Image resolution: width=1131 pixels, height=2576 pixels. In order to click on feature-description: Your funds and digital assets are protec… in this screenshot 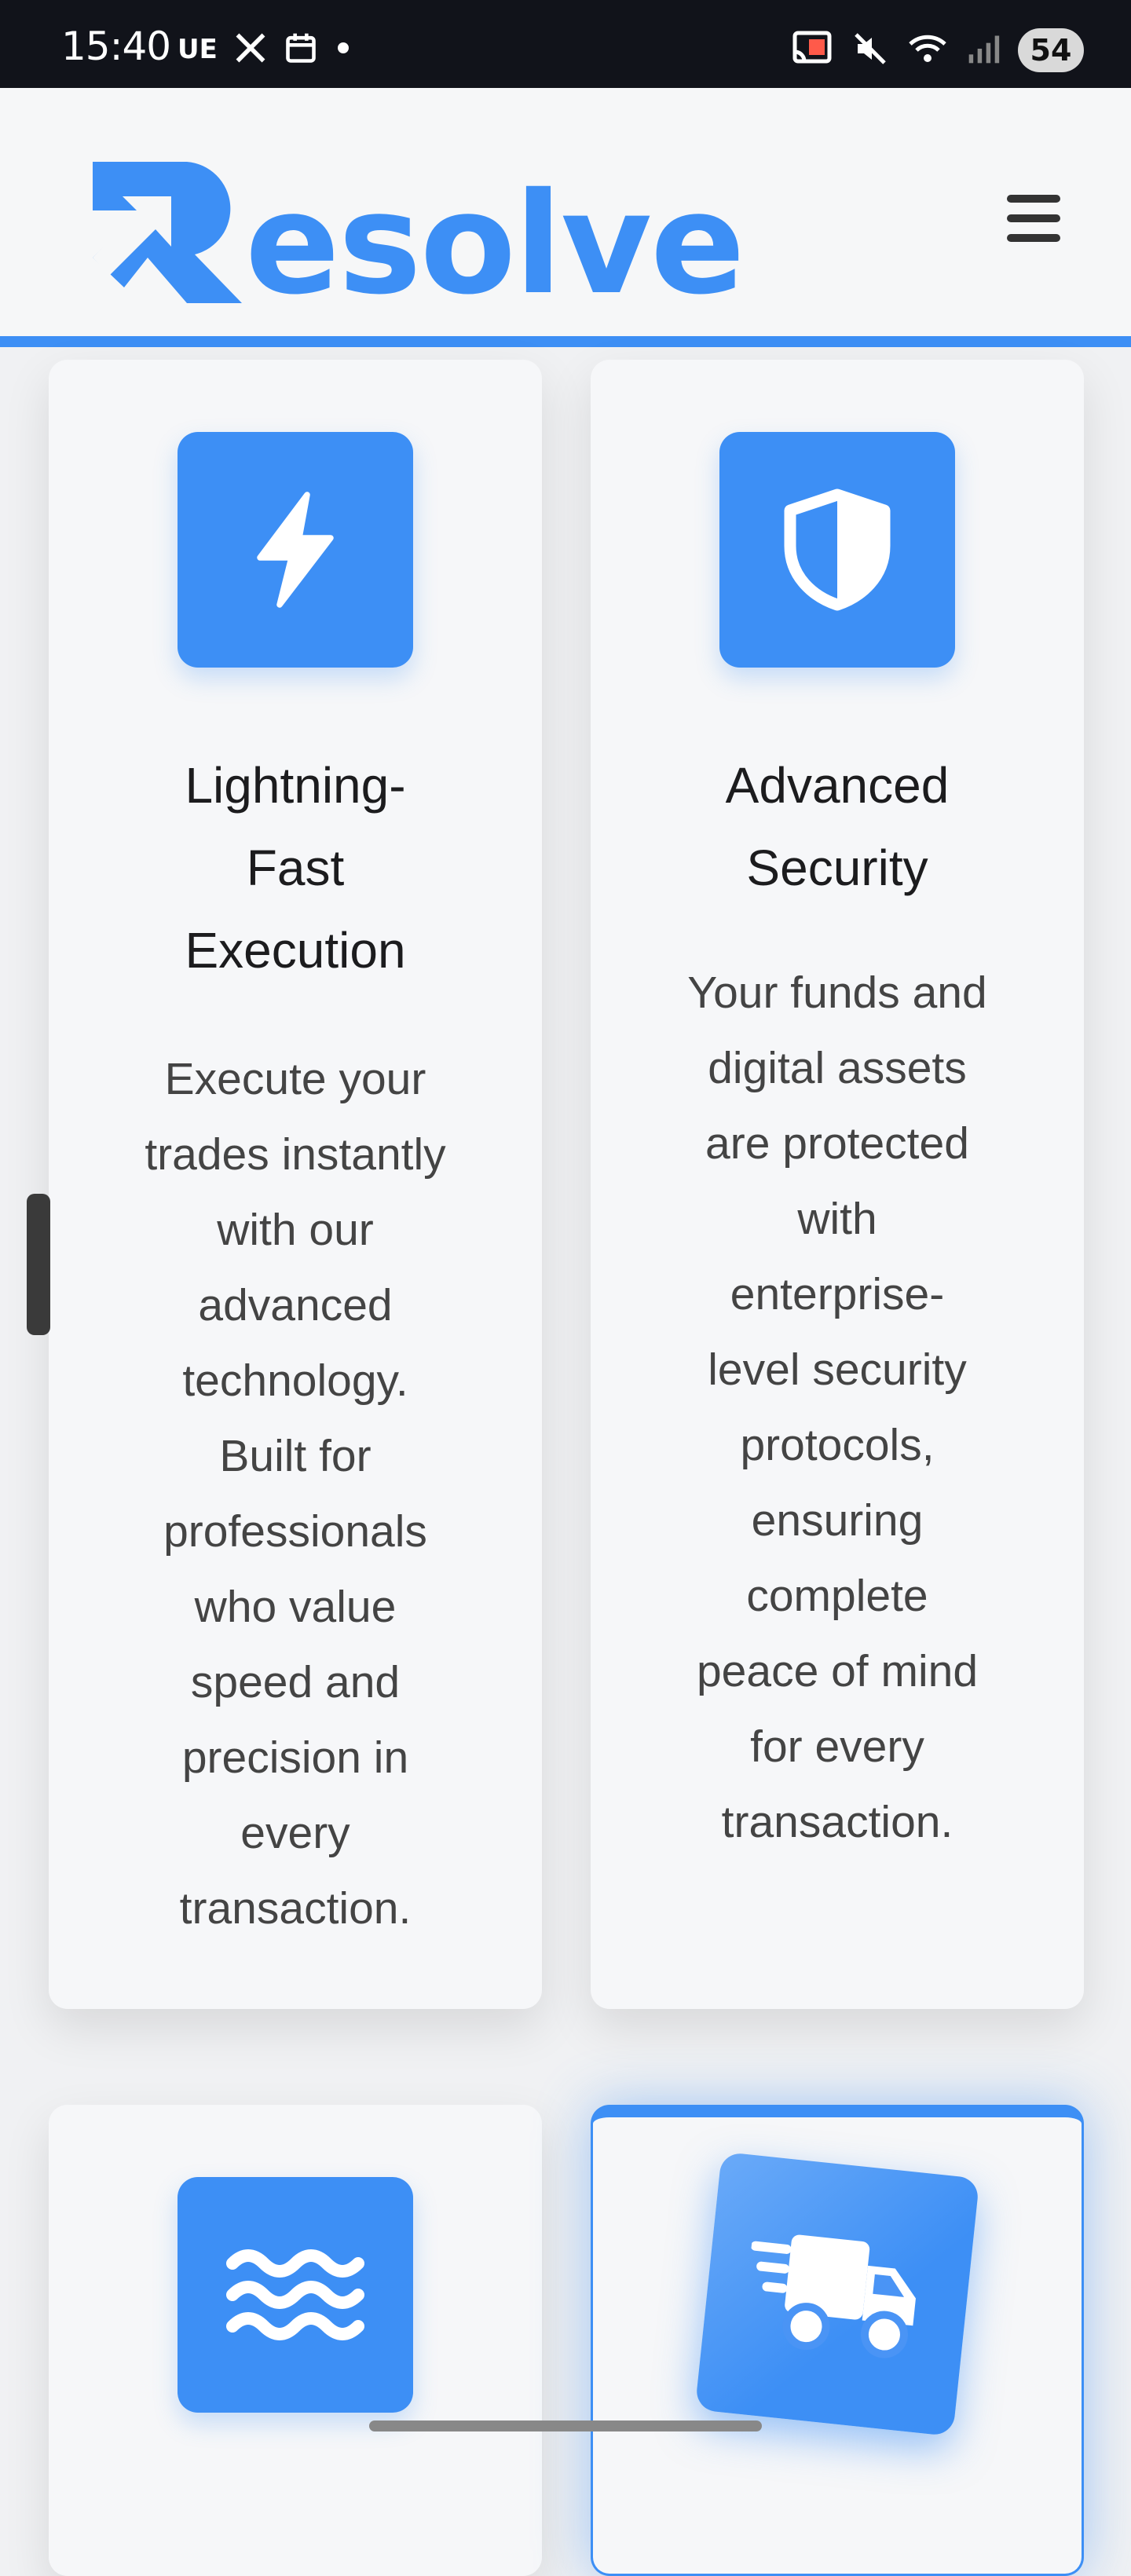, I will do `click(837, 1408)`.